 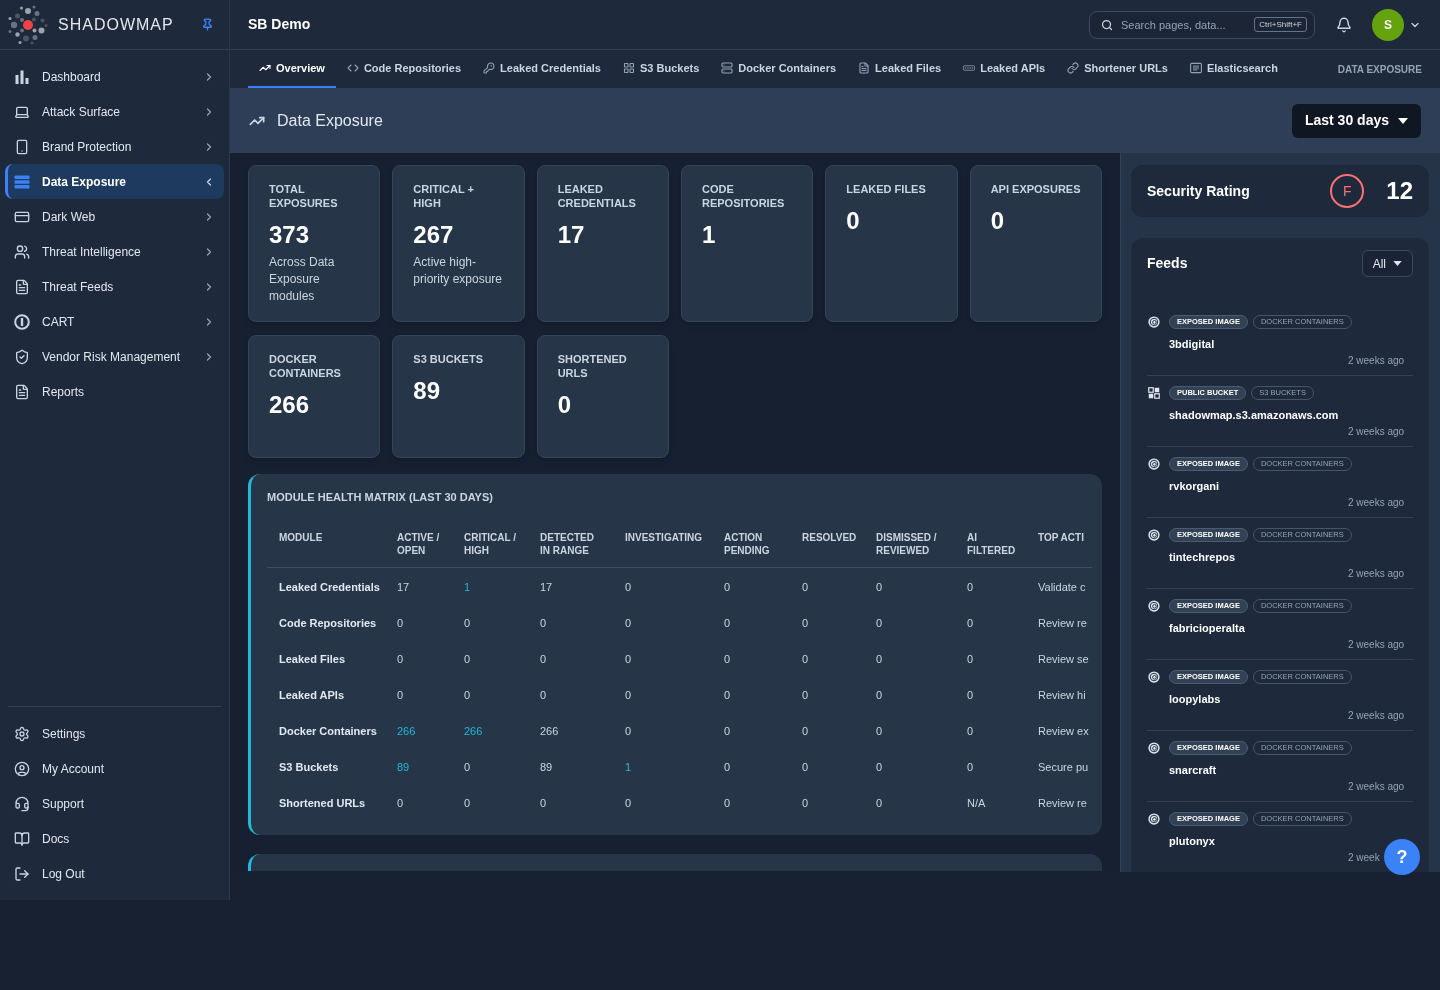 What do you see at coordinates (969, 68) in the screenshot?
I see `pill-icon` at bounding box center [969, 68].